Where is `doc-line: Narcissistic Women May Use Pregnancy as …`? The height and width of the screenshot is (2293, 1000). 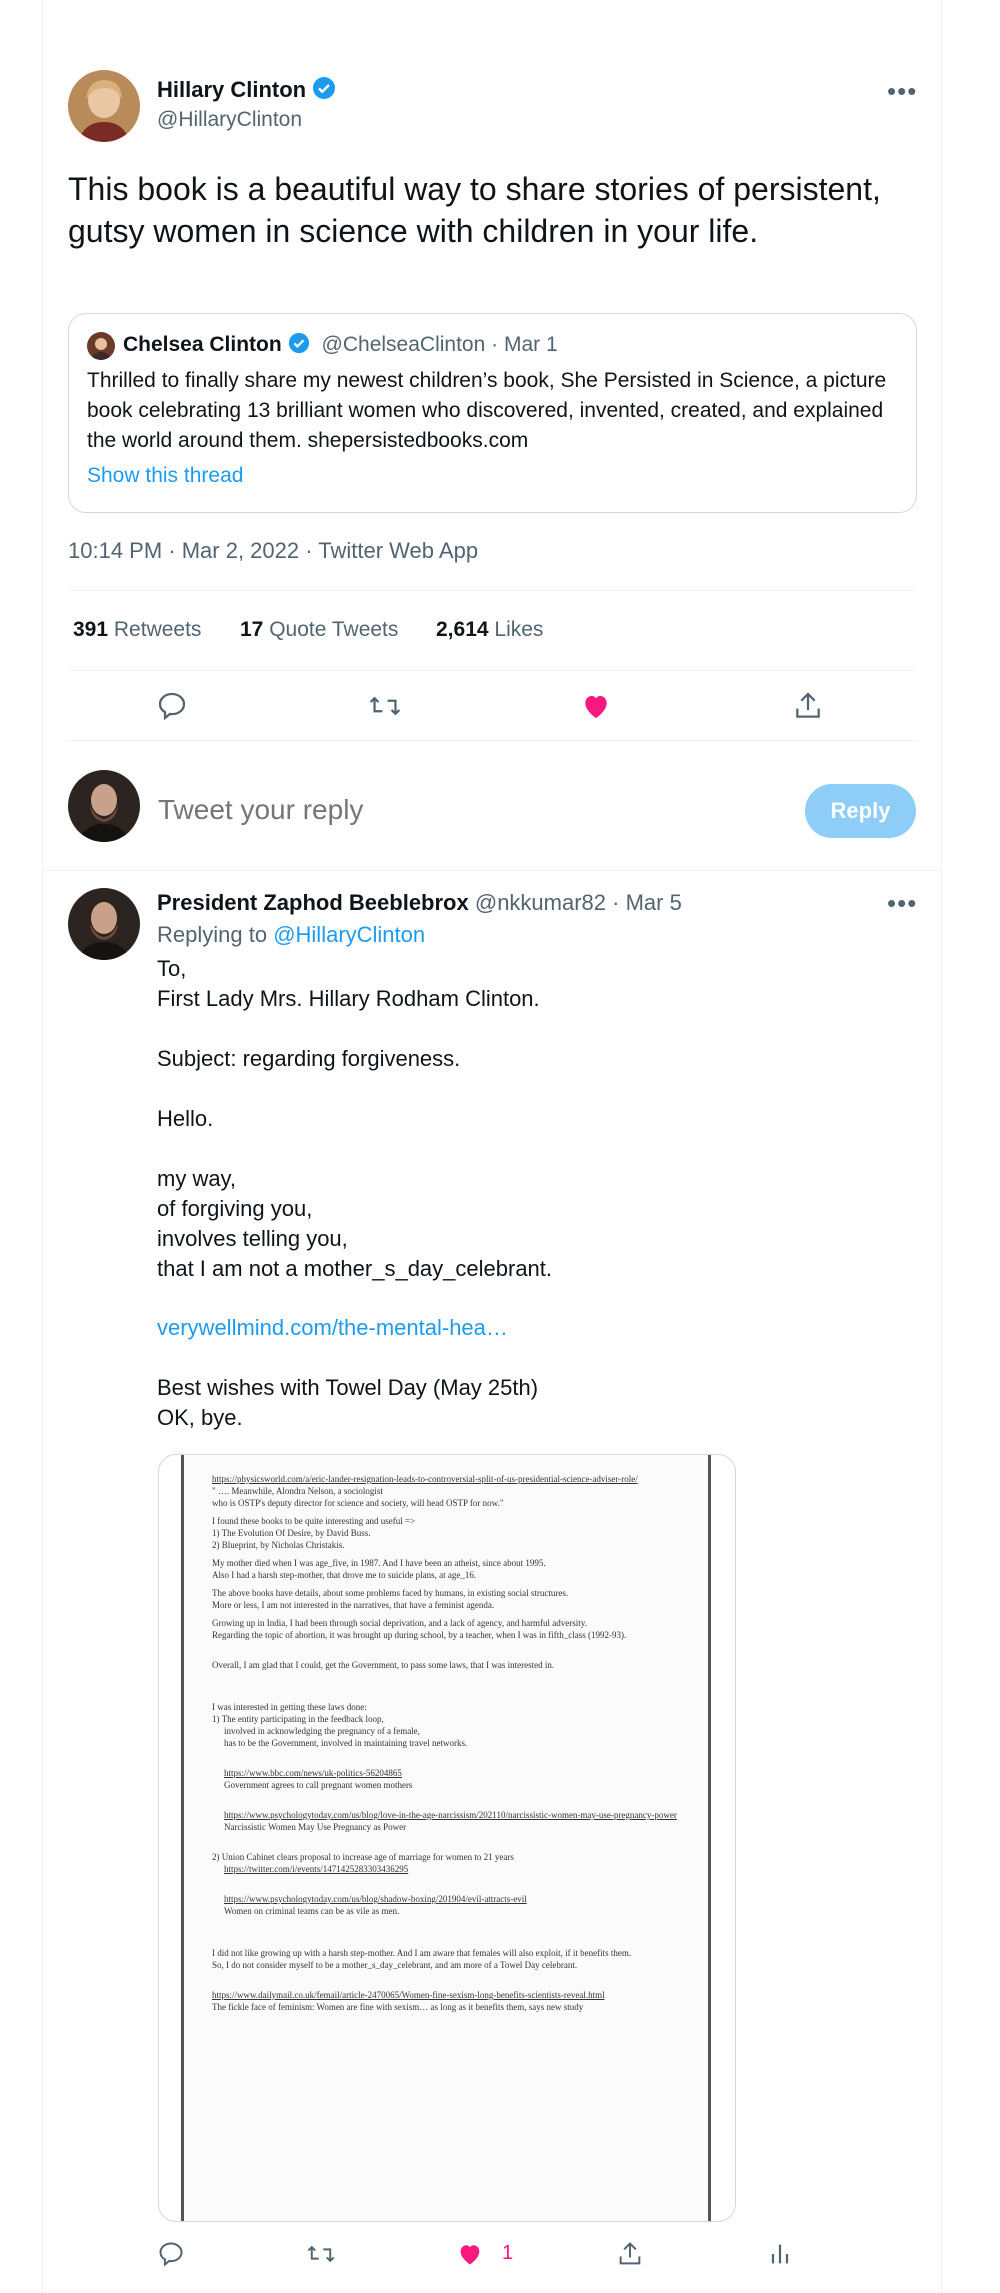
doc-line: Narcissistic Women May Use Pregnancy as … is located at coordinates (315, 1827).